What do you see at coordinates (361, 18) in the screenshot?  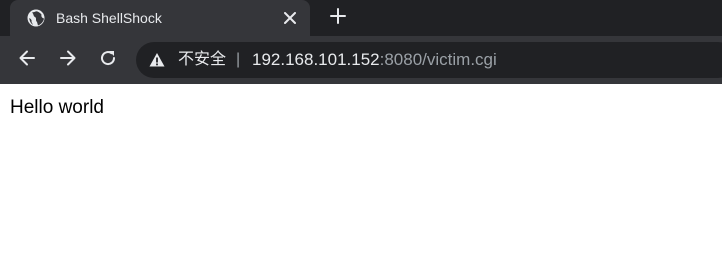 I see `tab-strip: Bash ShellShock` at bounding box center [361, 18].